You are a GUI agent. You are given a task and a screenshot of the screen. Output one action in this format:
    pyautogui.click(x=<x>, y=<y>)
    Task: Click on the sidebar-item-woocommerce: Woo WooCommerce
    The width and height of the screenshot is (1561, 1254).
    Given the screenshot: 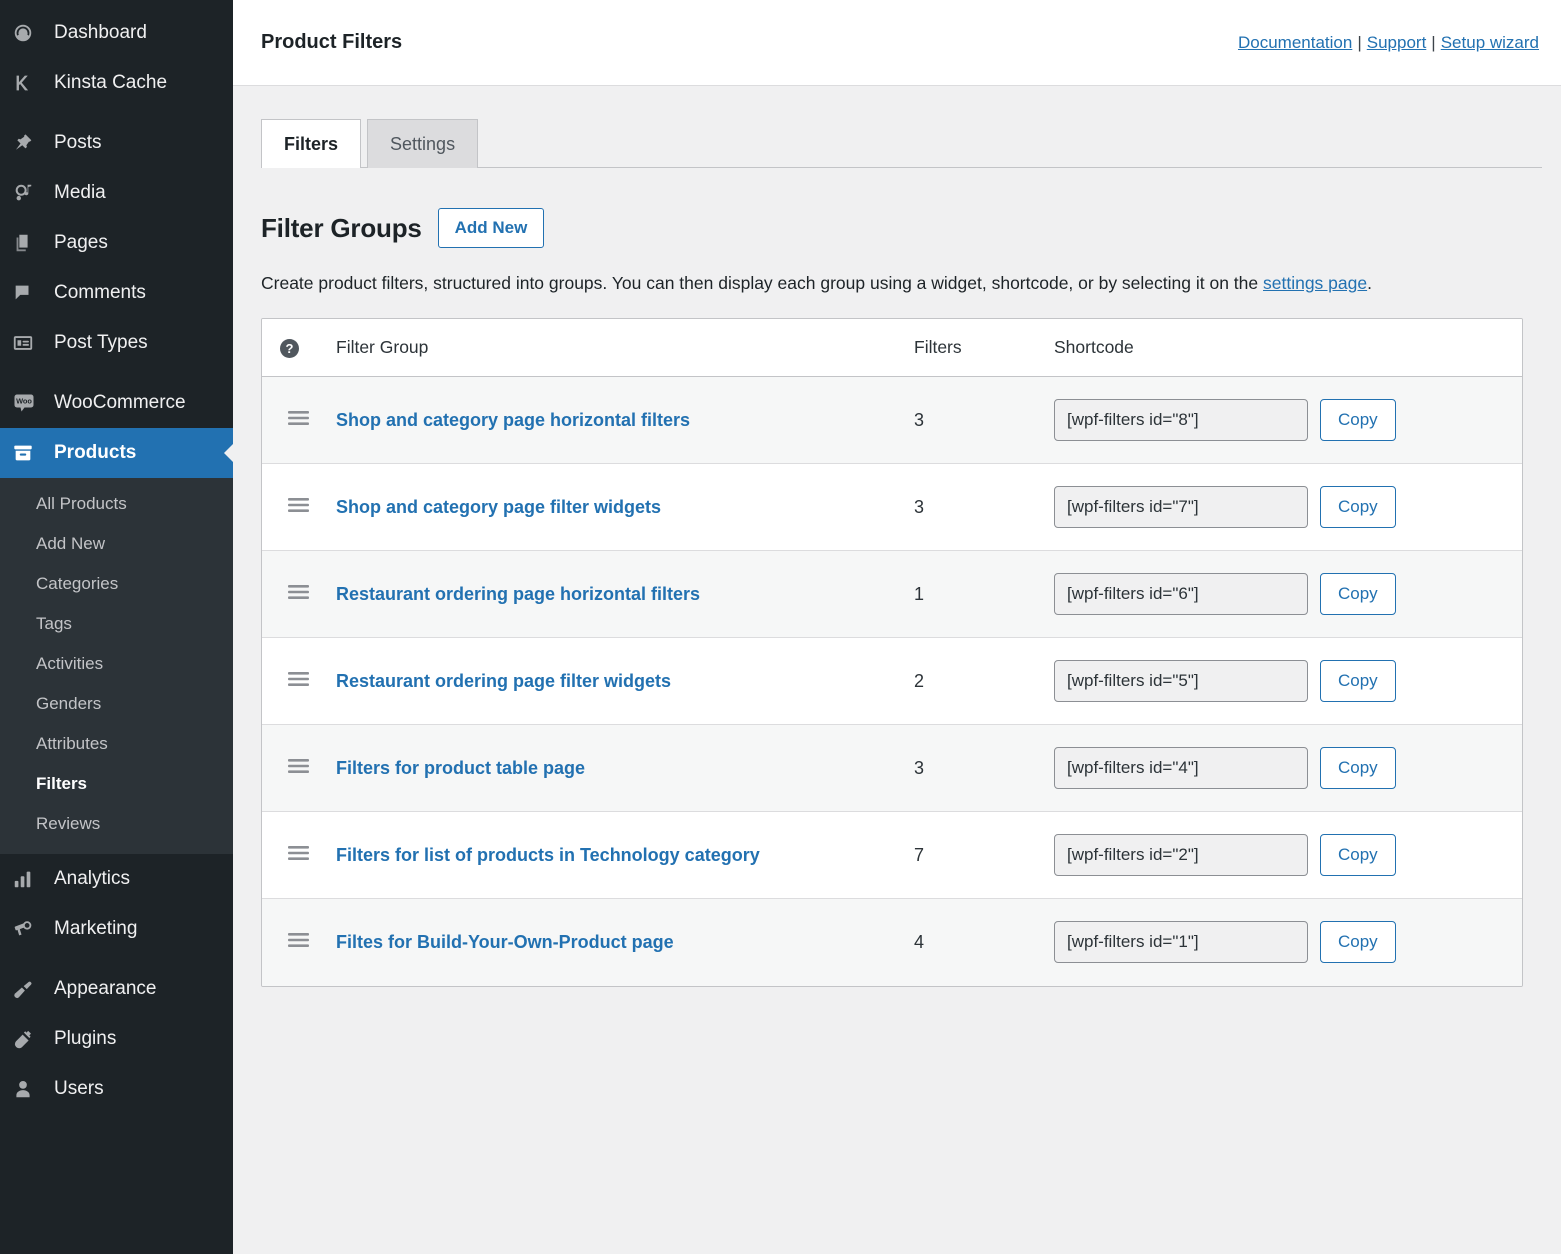 What is the action you would take?
    pyautogui.click(x=116, y=403)
    